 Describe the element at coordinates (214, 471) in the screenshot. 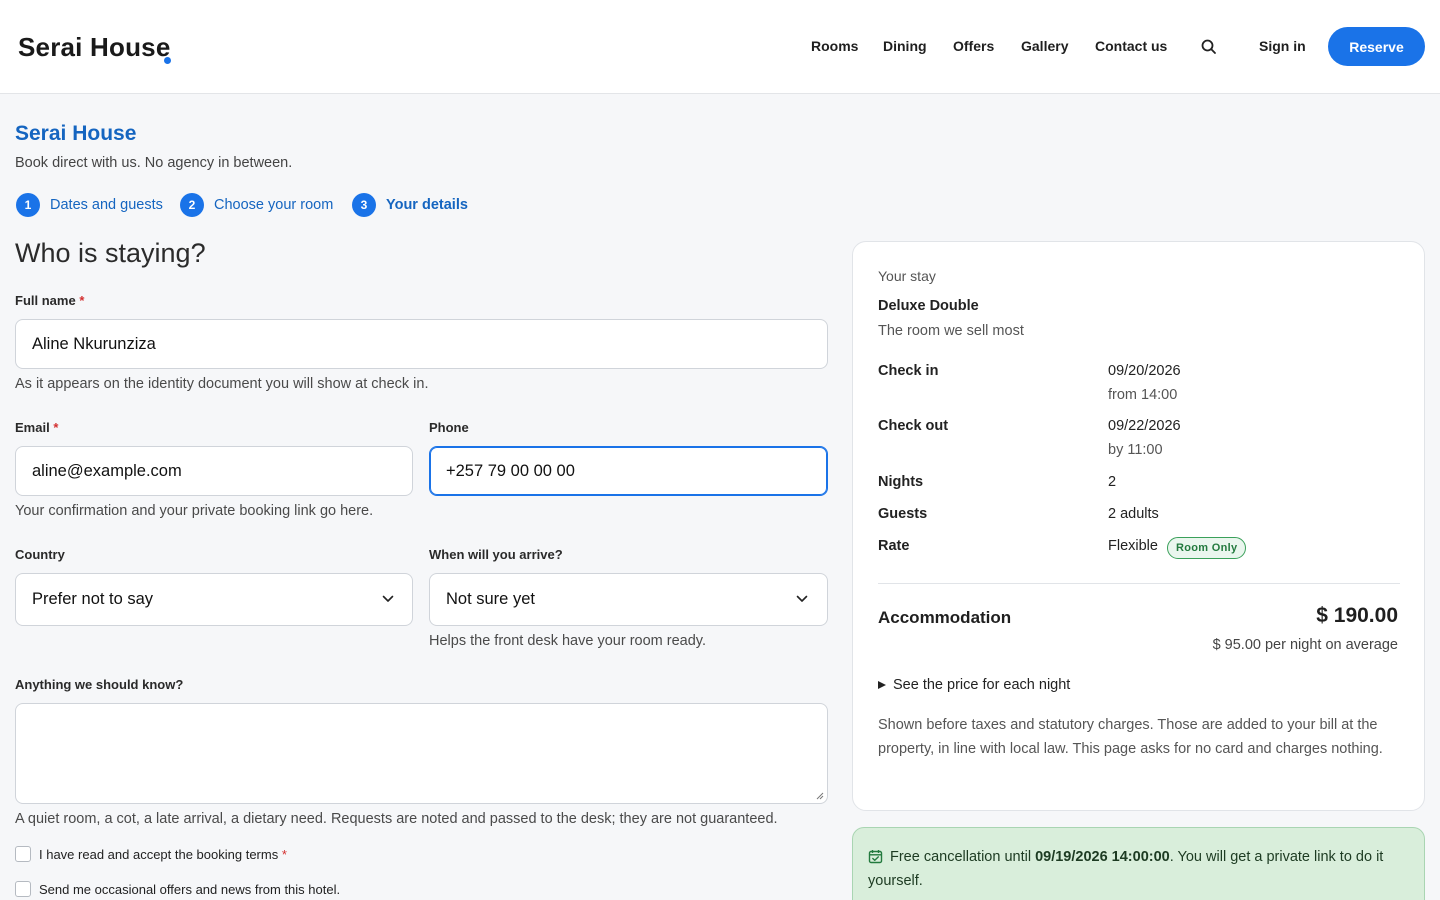

I see `email-field: aline@example.com` at that location.